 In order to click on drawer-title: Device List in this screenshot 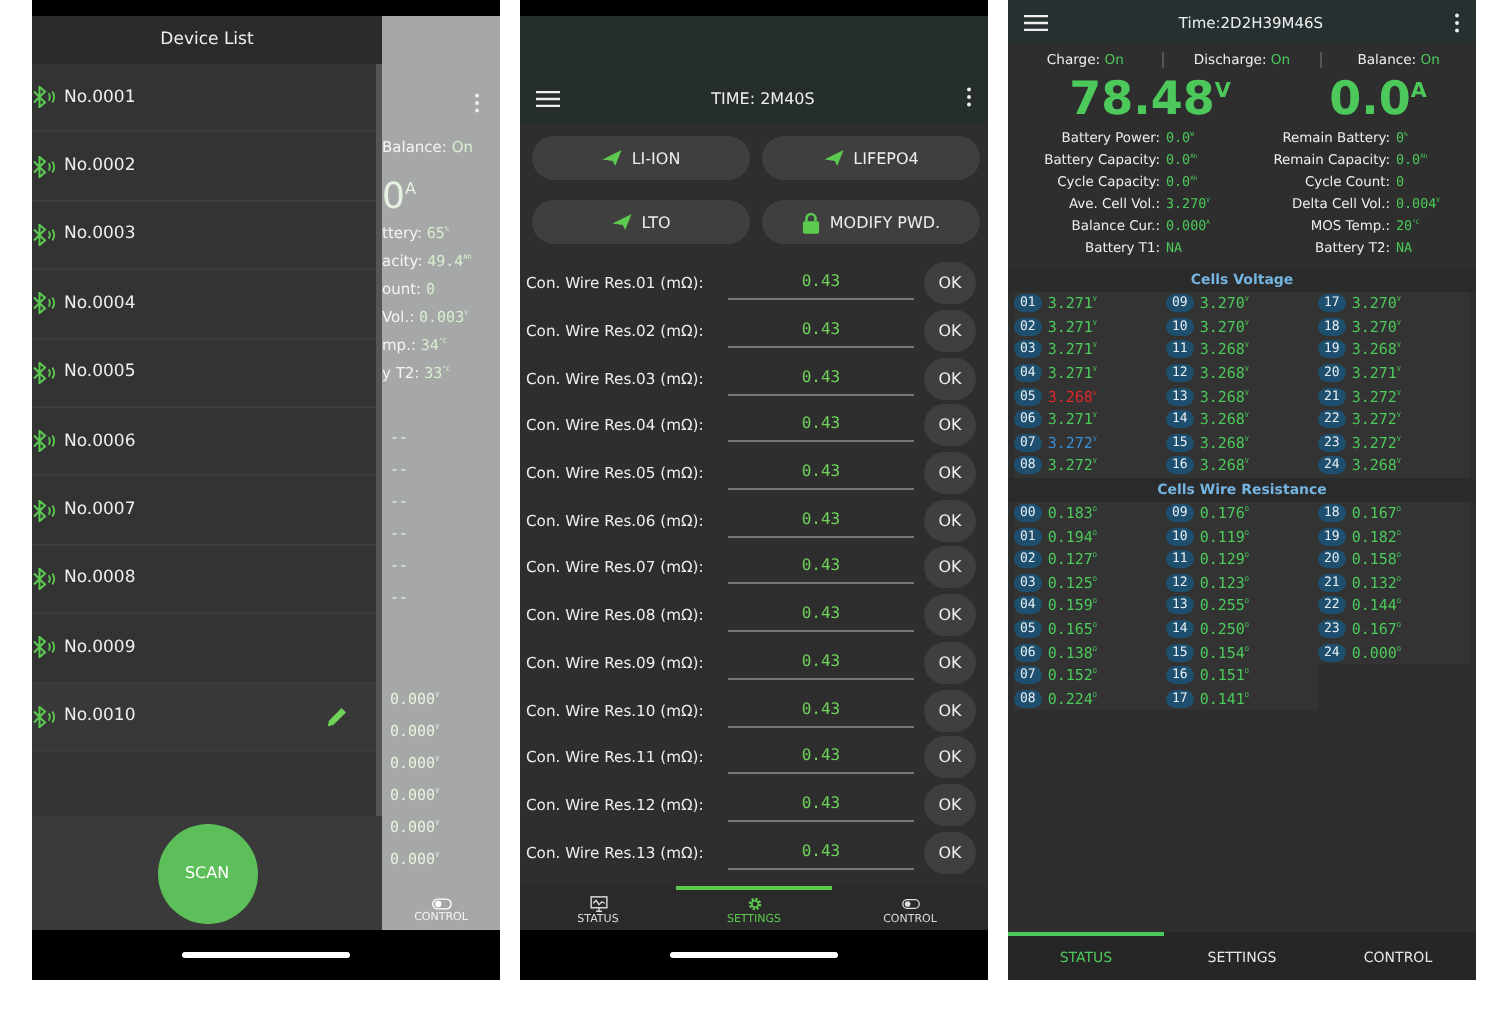, I will do `click(207, 40)`.